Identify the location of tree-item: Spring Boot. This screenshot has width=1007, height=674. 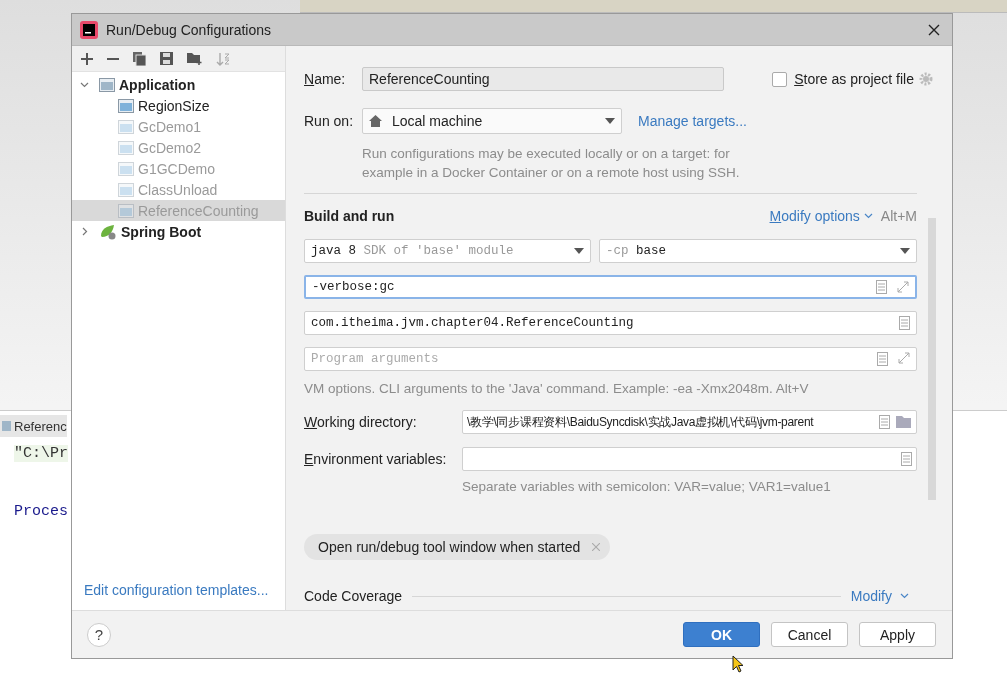
(178, 231).